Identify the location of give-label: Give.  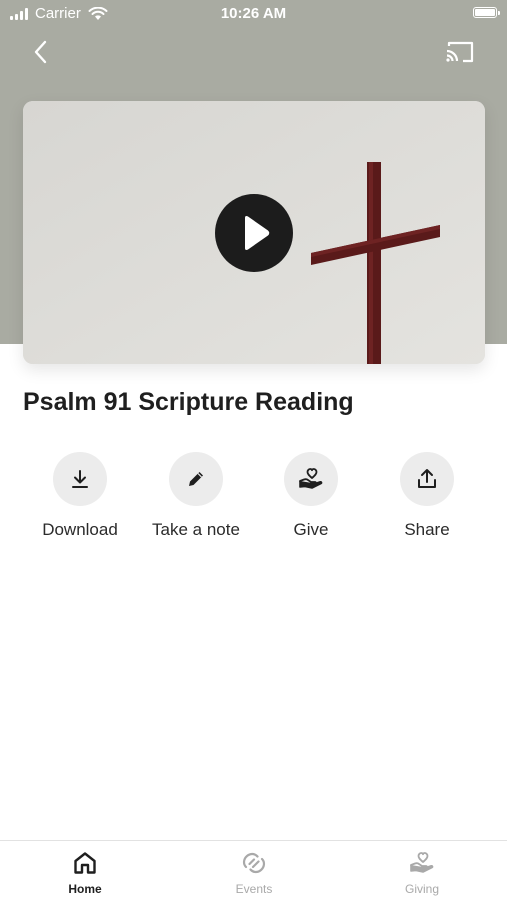
(311, 529).